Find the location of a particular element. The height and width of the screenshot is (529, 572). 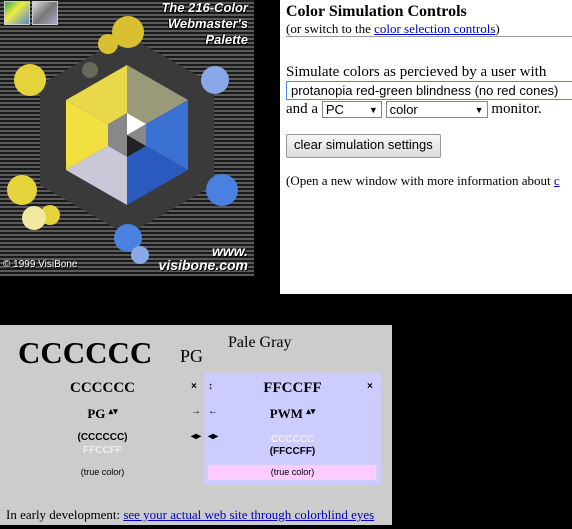

right-paren-hex: (FFCCFF) is located at coordinates (292, 451).